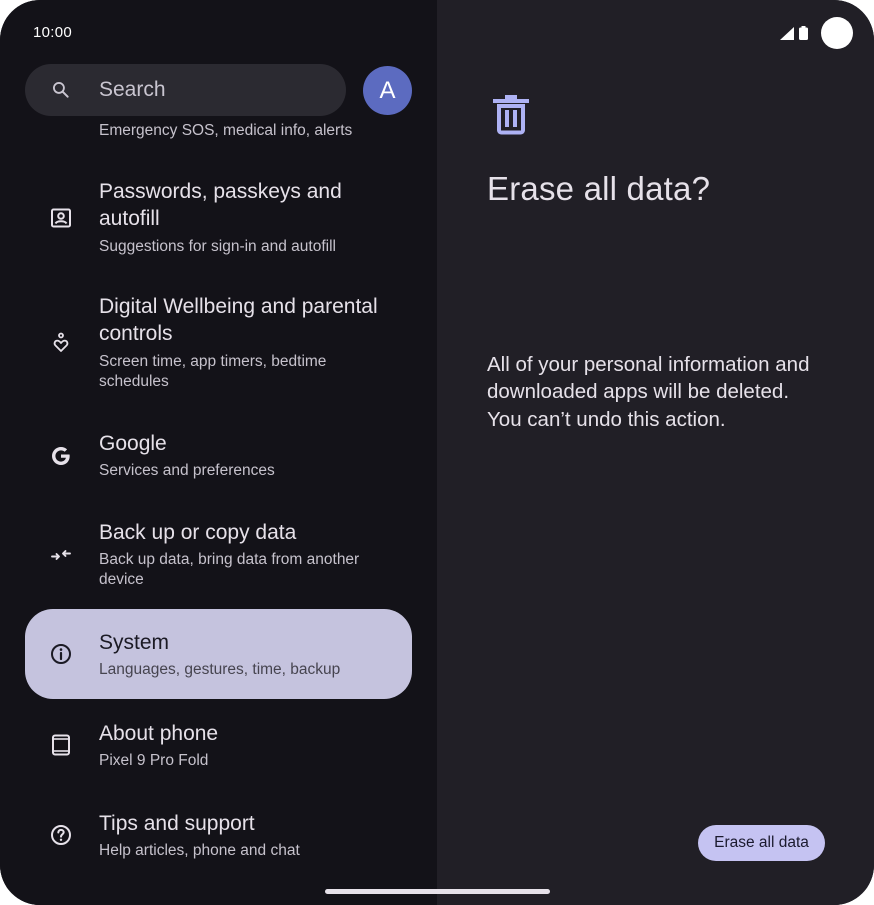 The width and height of the screenshot is (874, 905). Describe the element at coordinates (803, 33) in the screenshot. I see `battery-icon` at that location.